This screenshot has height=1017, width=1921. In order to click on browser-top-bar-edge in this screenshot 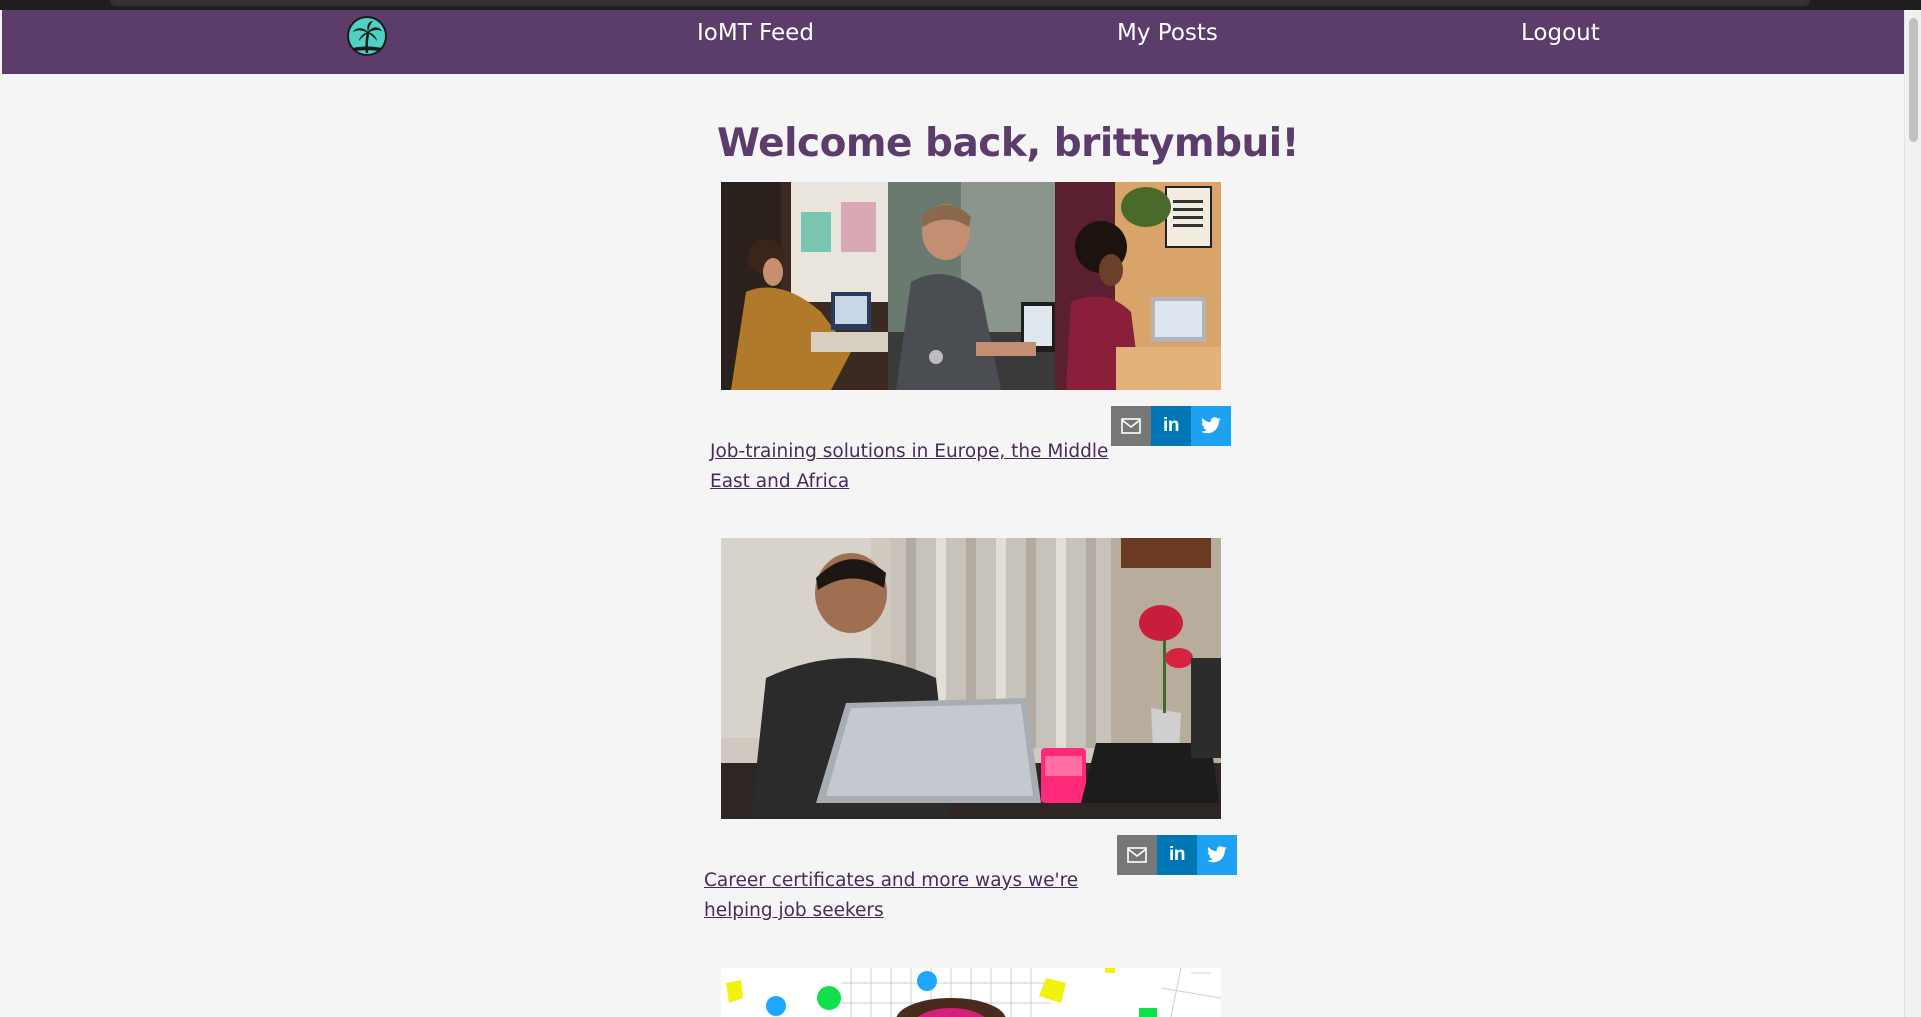, I will do `click(960, 3)`.